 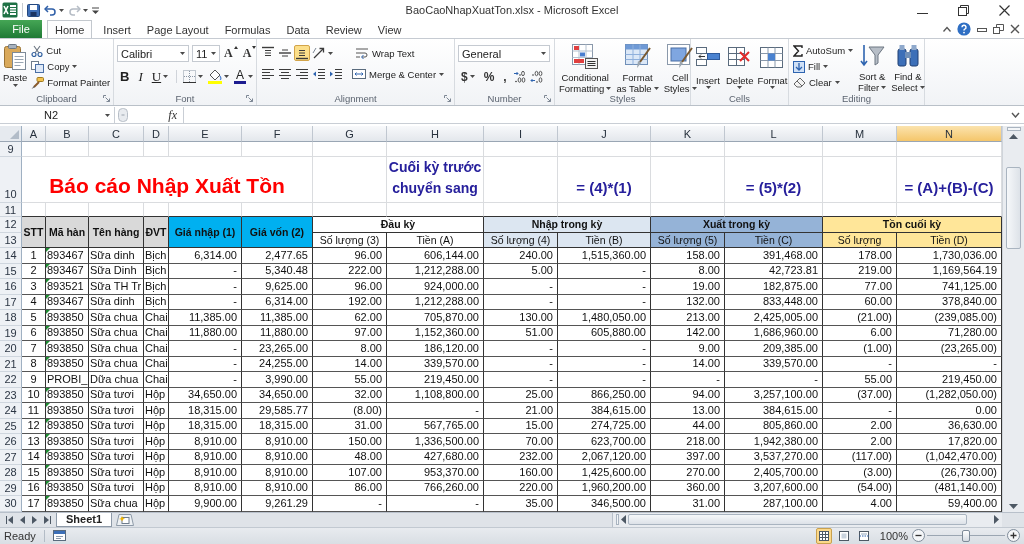 What do you see at coordinates (1013, 536) in the screenshot?
I see `zoom-in-icon` at bounding box center [1013, 536].